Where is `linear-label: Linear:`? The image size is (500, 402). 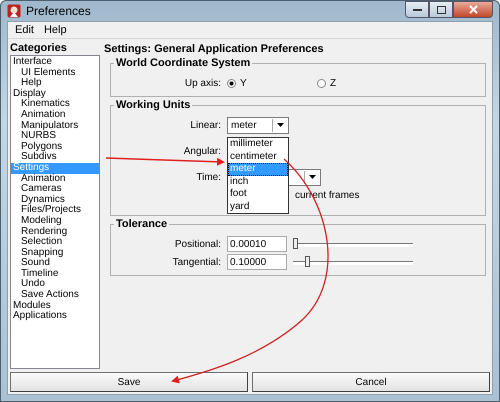
linear-label: Linear: is located at coordinates (205, 125).